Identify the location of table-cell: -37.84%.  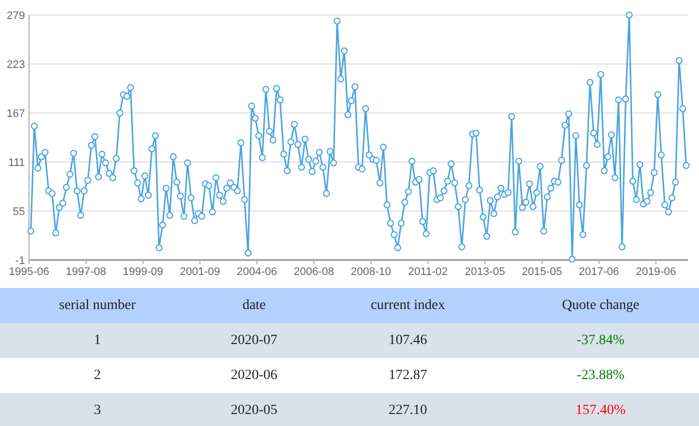
(600, 340).